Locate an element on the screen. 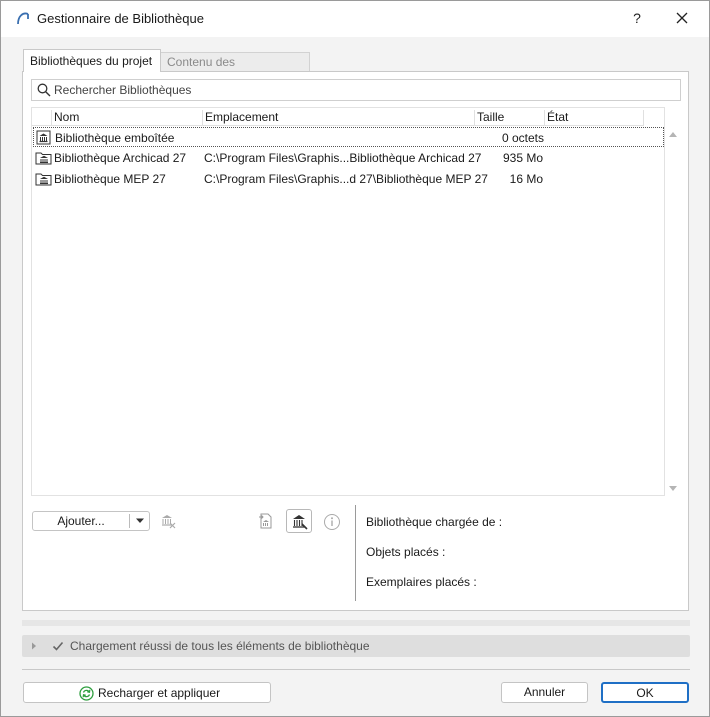  reload-icon is located at coordinates (86, 693).